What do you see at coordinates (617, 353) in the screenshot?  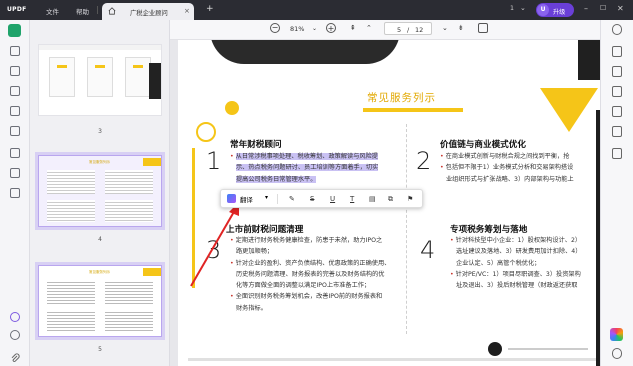 I see `chat-icon` at bounding box center [617, 353].